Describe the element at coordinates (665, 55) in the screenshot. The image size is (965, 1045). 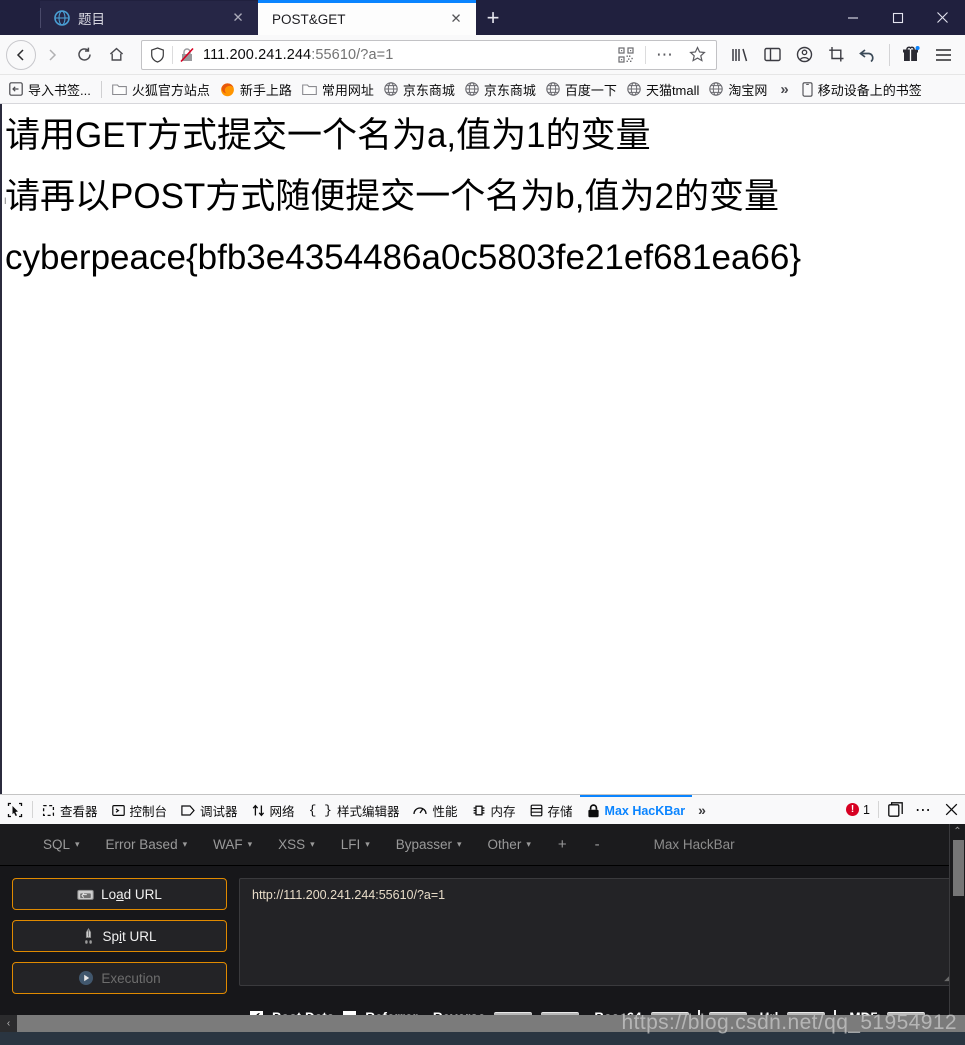
I see `page-actions-button: ⋯` at that location.